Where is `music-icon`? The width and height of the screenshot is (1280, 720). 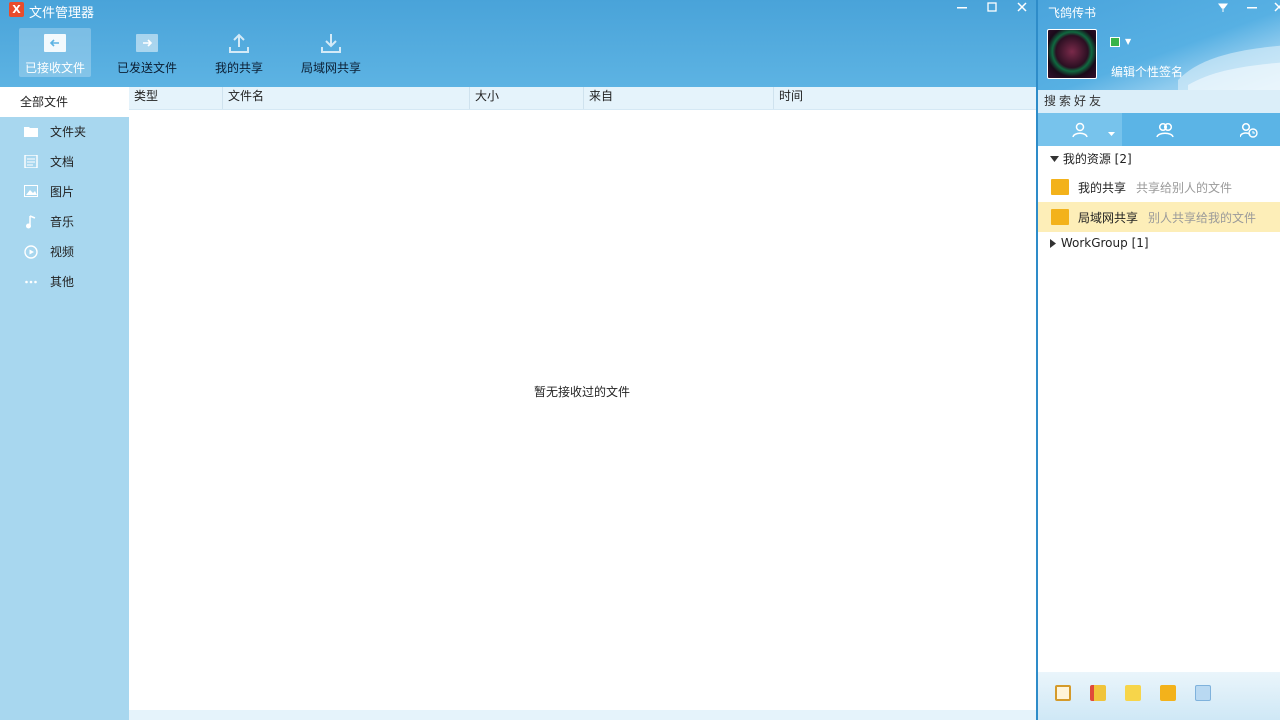
music-icon is located at coordinates (31, 222).